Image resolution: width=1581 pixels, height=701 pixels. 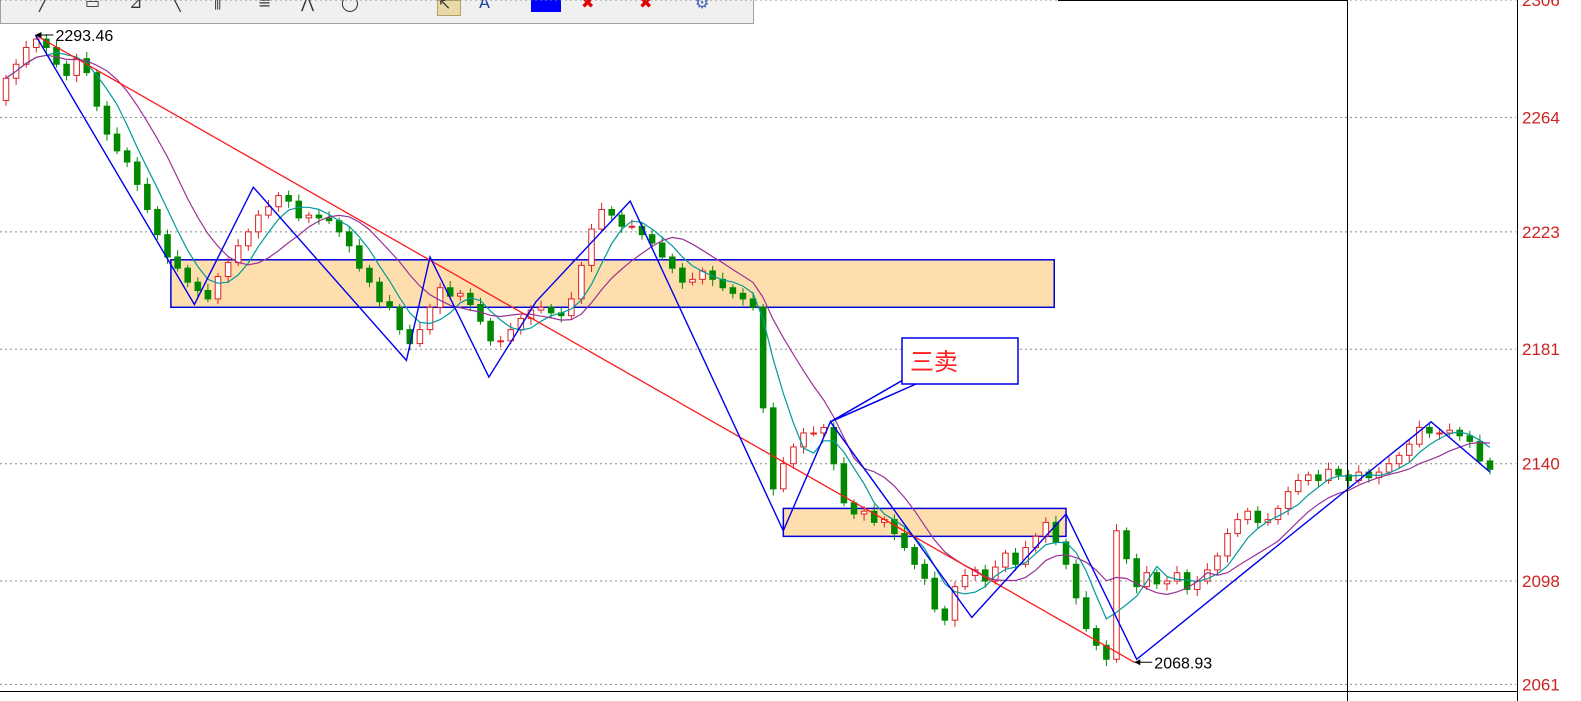 What do you see at coordinates (1541, 349) in the screenshot?
I see `price-tick-label: 2181` at bounding box center [1541, 349].